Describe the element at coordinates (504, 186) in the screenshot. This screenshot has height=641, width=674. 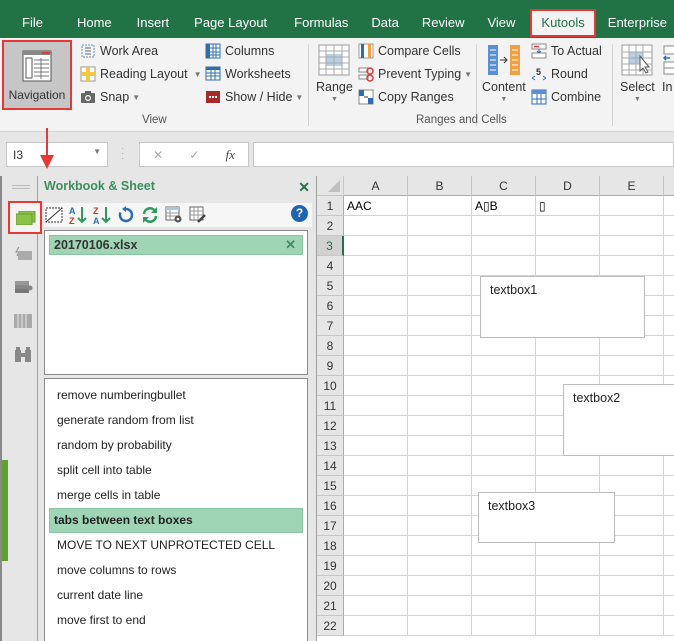
I see `column-header: C` at that location.